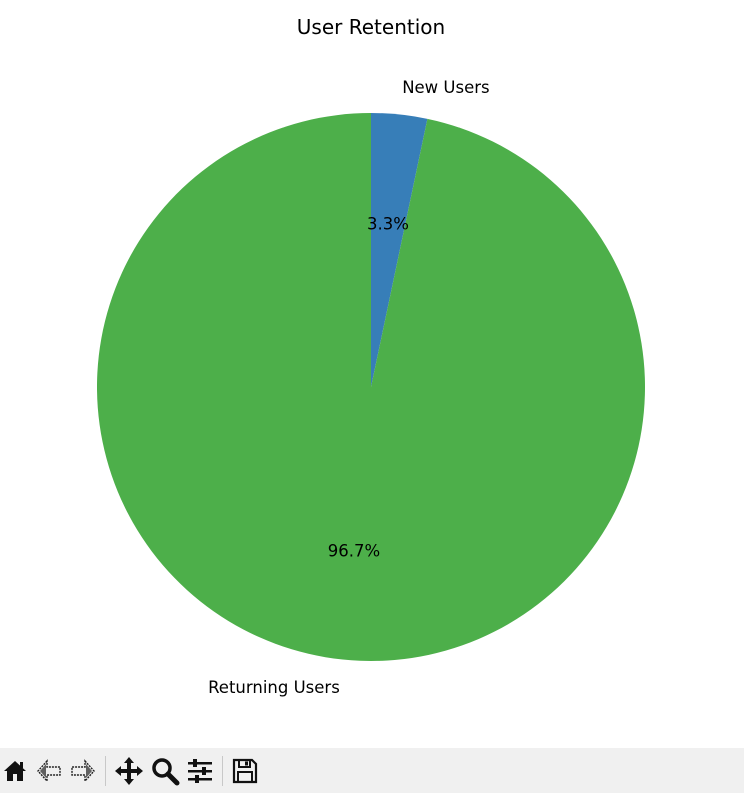  I want to click on navigation-toolbar, so click(372, 770).